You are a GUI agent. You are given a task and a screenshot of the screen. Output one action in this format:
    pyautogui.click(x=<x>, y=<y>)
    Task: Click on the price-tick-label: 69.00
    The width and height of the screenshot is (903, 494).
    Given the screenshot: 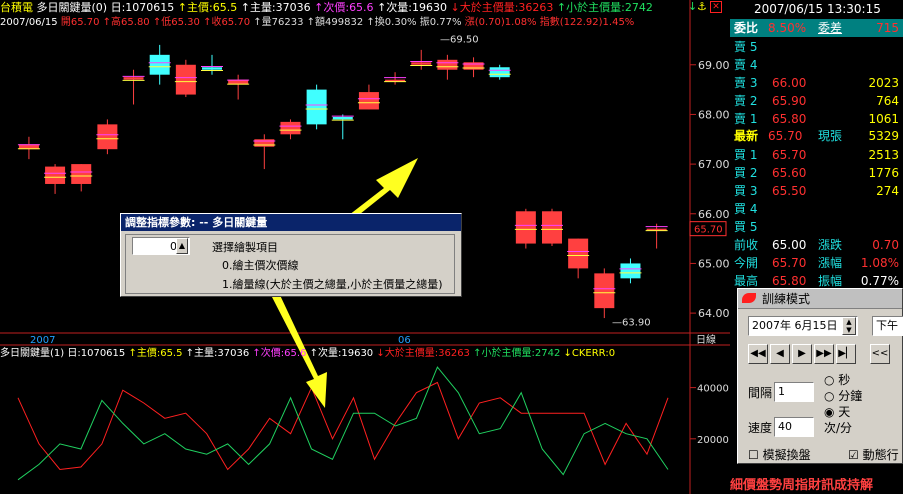 What is the action you would take?
    pyautogui.click(x=714, y=65)
    